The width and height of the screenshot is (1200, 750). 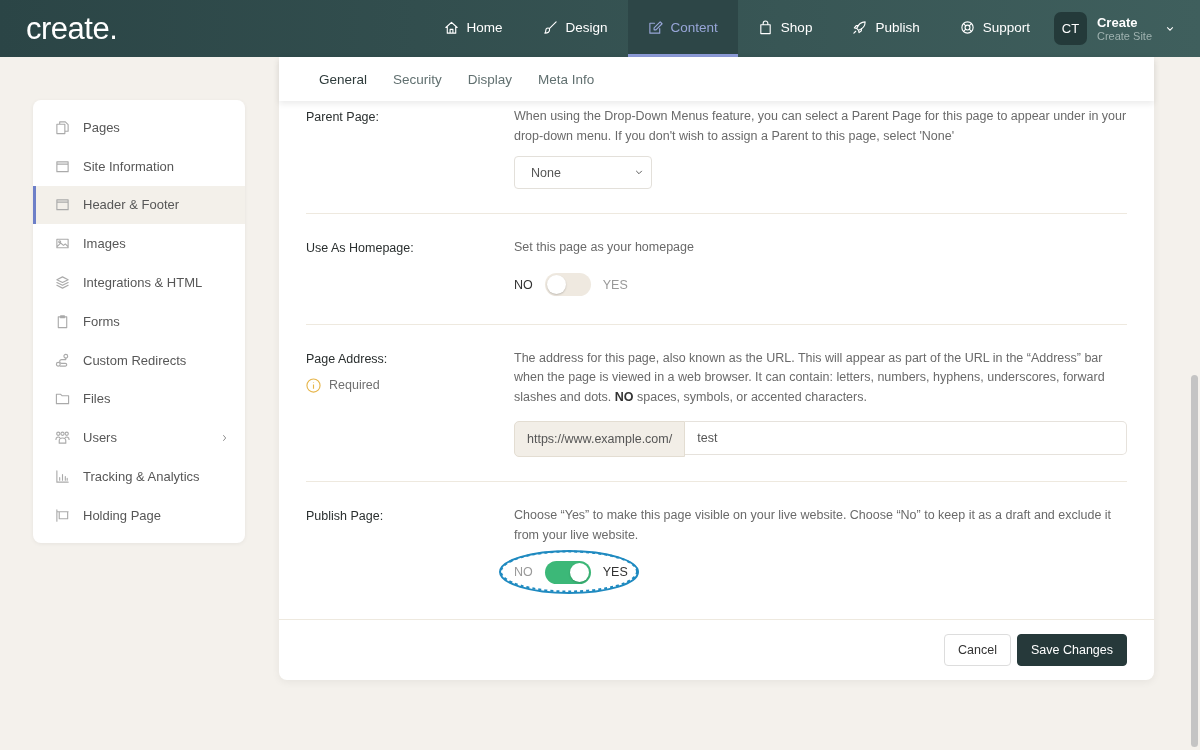 What do you see at coordinates (62, 321) in the screenshot?
I see `clipboard-icon` at bounding box center [62, 321].